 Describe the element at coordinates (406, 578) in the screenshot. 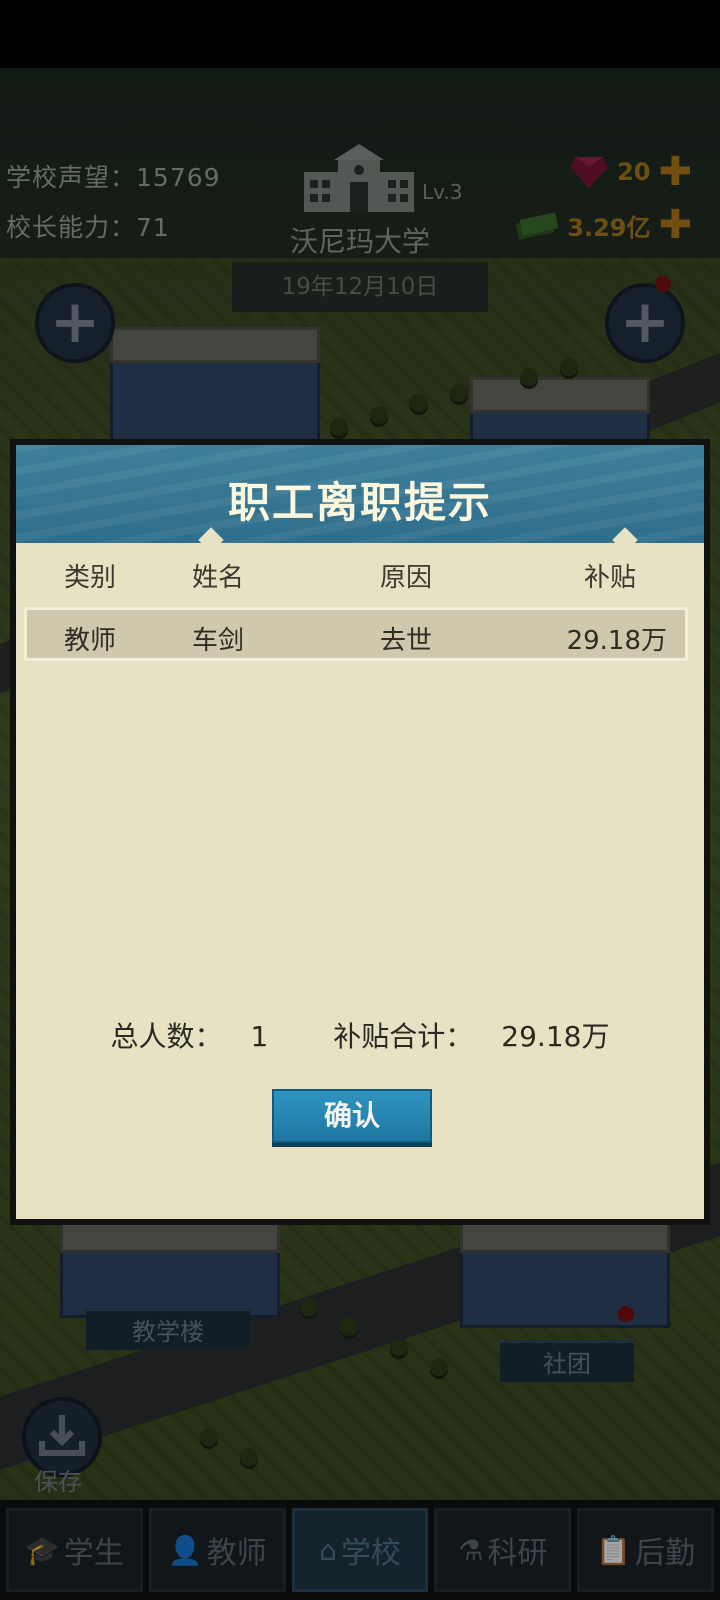

I see `column-reason: 原因` at that location.